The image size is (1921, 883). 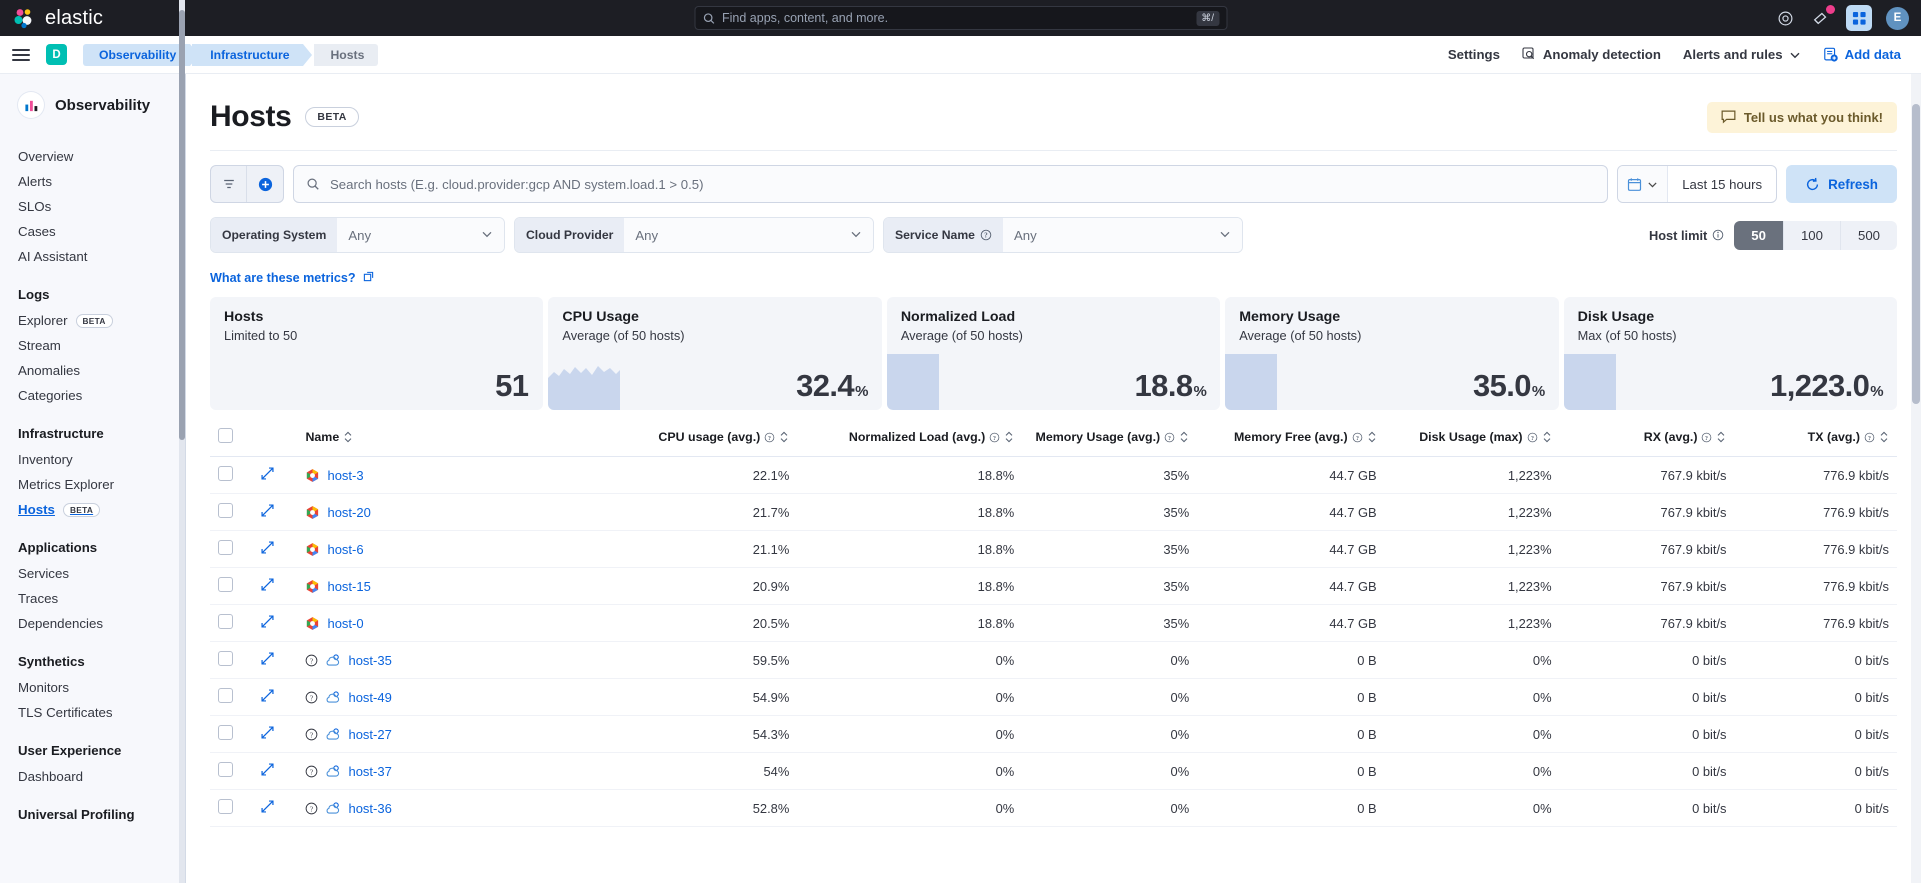 What do you see at coordinates (92, 687) in the screenshot?
I see `sidebar-item-monitors: Monitors` at bounding box center [92, 687].